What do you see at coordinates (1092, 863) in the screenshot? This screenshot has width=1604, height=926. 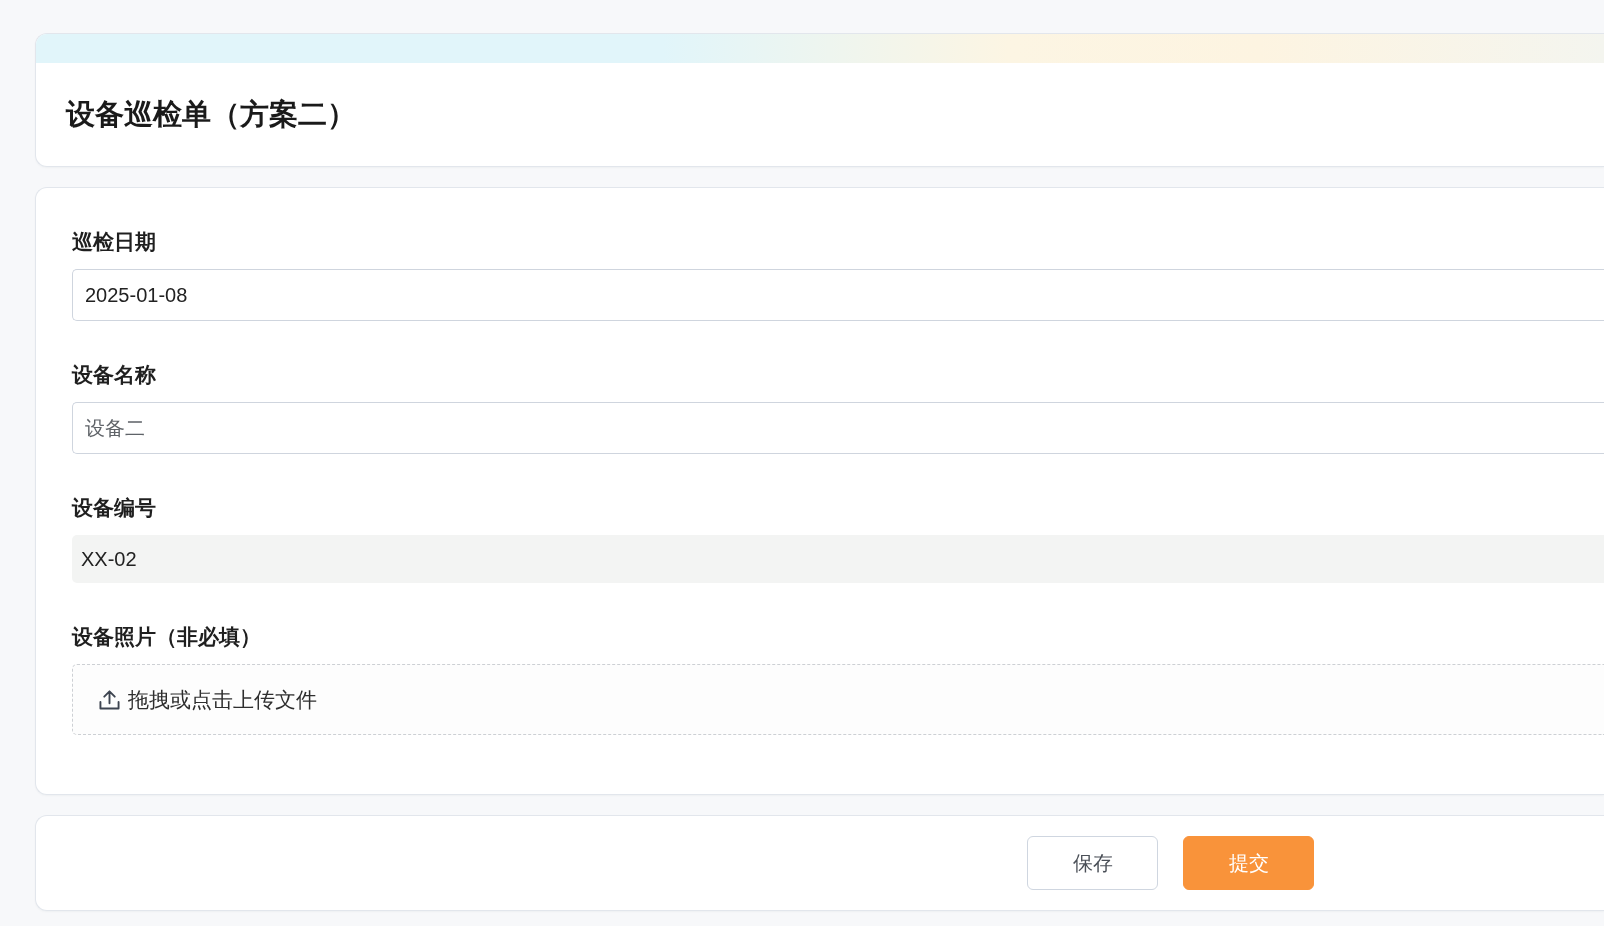 I see `save-button: 保存` at bounding box center [1092, 863].